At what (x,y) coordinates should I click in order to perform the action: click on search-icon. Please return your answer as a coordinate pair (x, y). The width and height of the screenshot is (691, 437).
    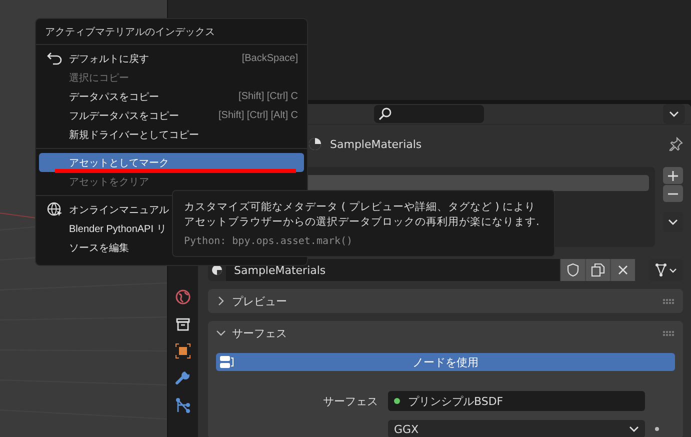
    Looking at the image, I should click on (385, 114).